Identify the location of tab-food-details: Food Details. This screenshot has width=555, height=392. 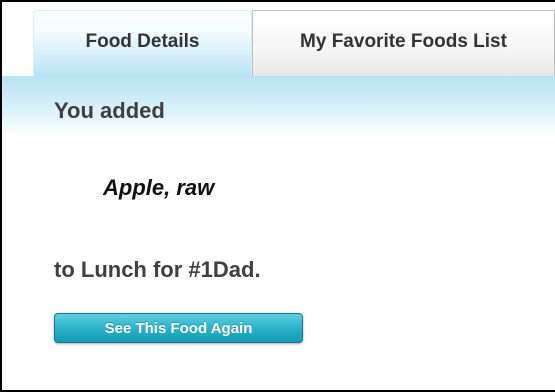
(142, 43).